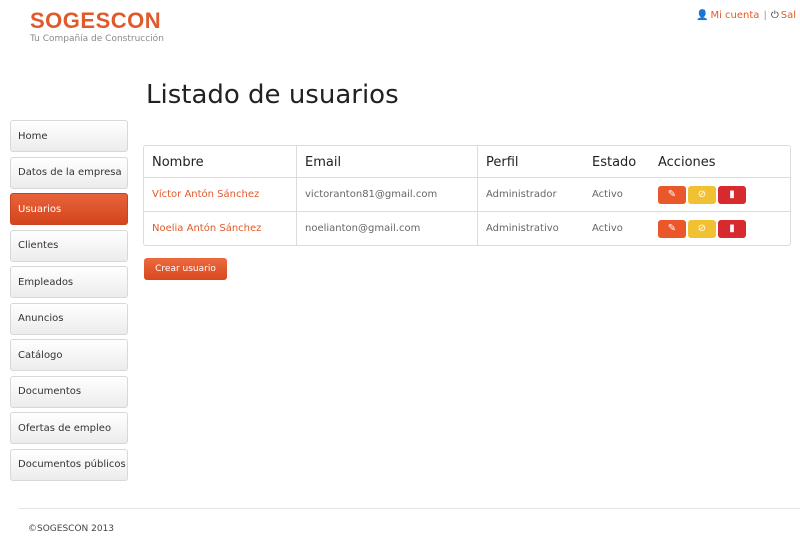 This screenshot has width=800, height=541. I want to click on sidebar-item-job-offers: Ofertas de empleo, so click(69, 428).